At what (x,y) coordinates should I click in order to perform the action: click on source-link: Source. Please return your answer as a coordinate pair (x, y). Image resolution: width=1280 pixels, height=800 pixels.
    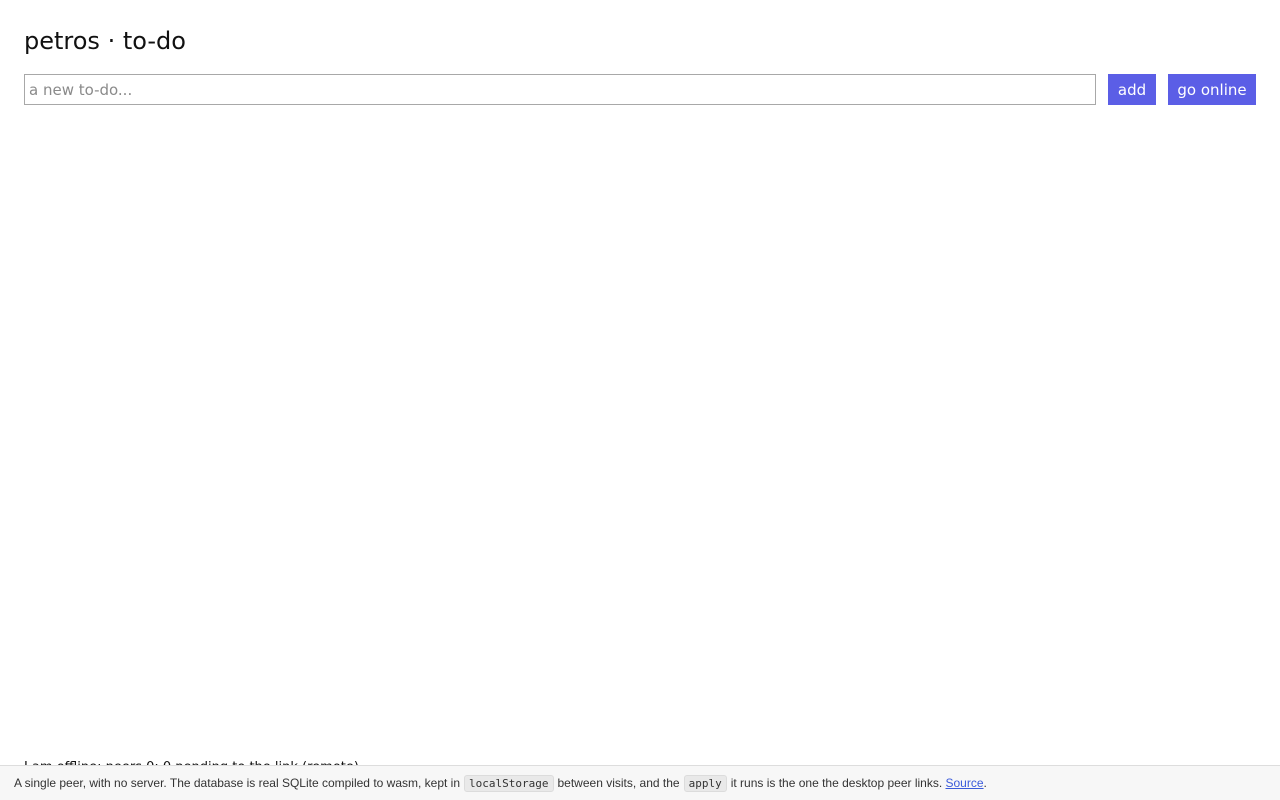
    Looking at the image, I should click on (965, 783).